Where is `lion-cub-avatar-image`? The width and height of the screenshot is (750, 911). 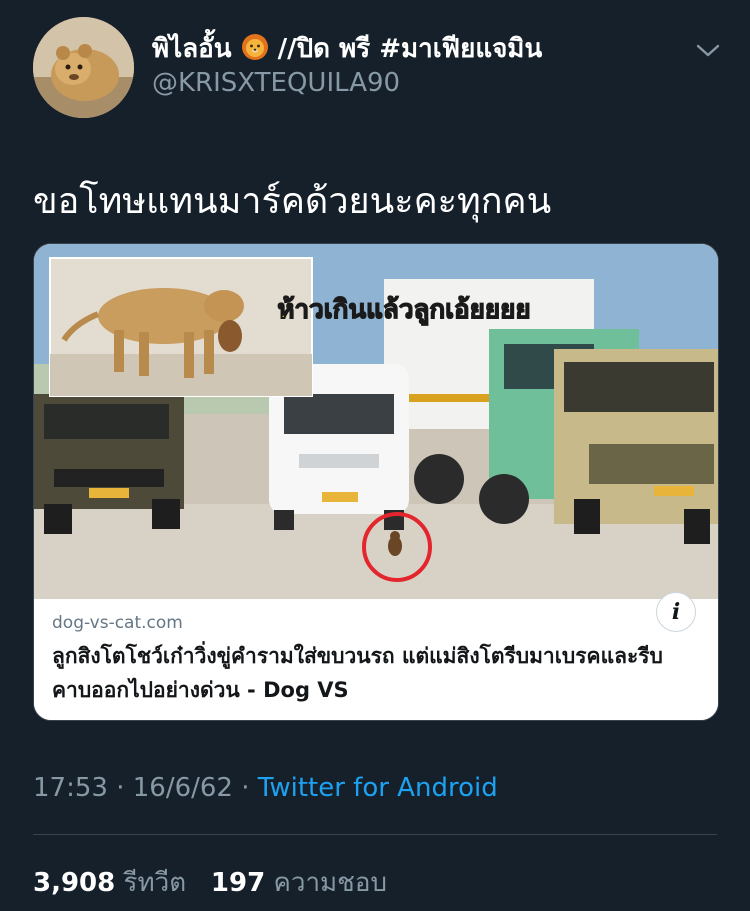
lion-cub-avatar-image is located at coordinates (83, 67).